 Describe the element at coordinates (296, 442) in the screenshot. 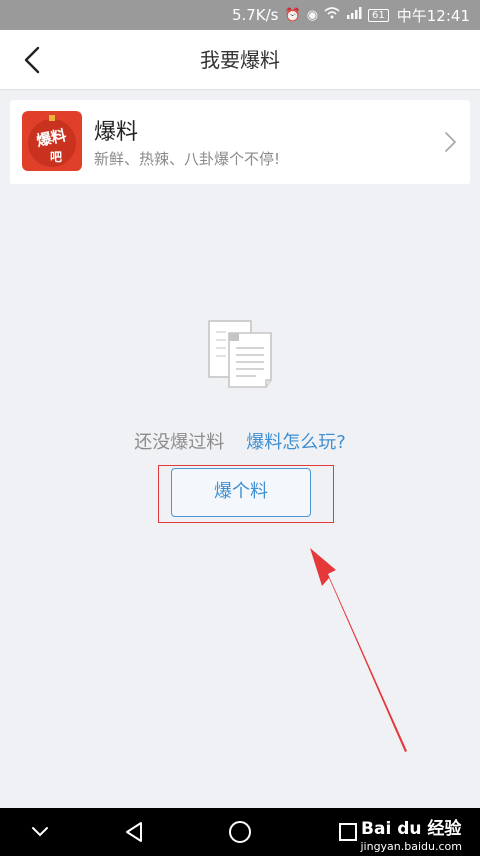

I see `how-to-play-link: 爆料怎么玩?` at that location.